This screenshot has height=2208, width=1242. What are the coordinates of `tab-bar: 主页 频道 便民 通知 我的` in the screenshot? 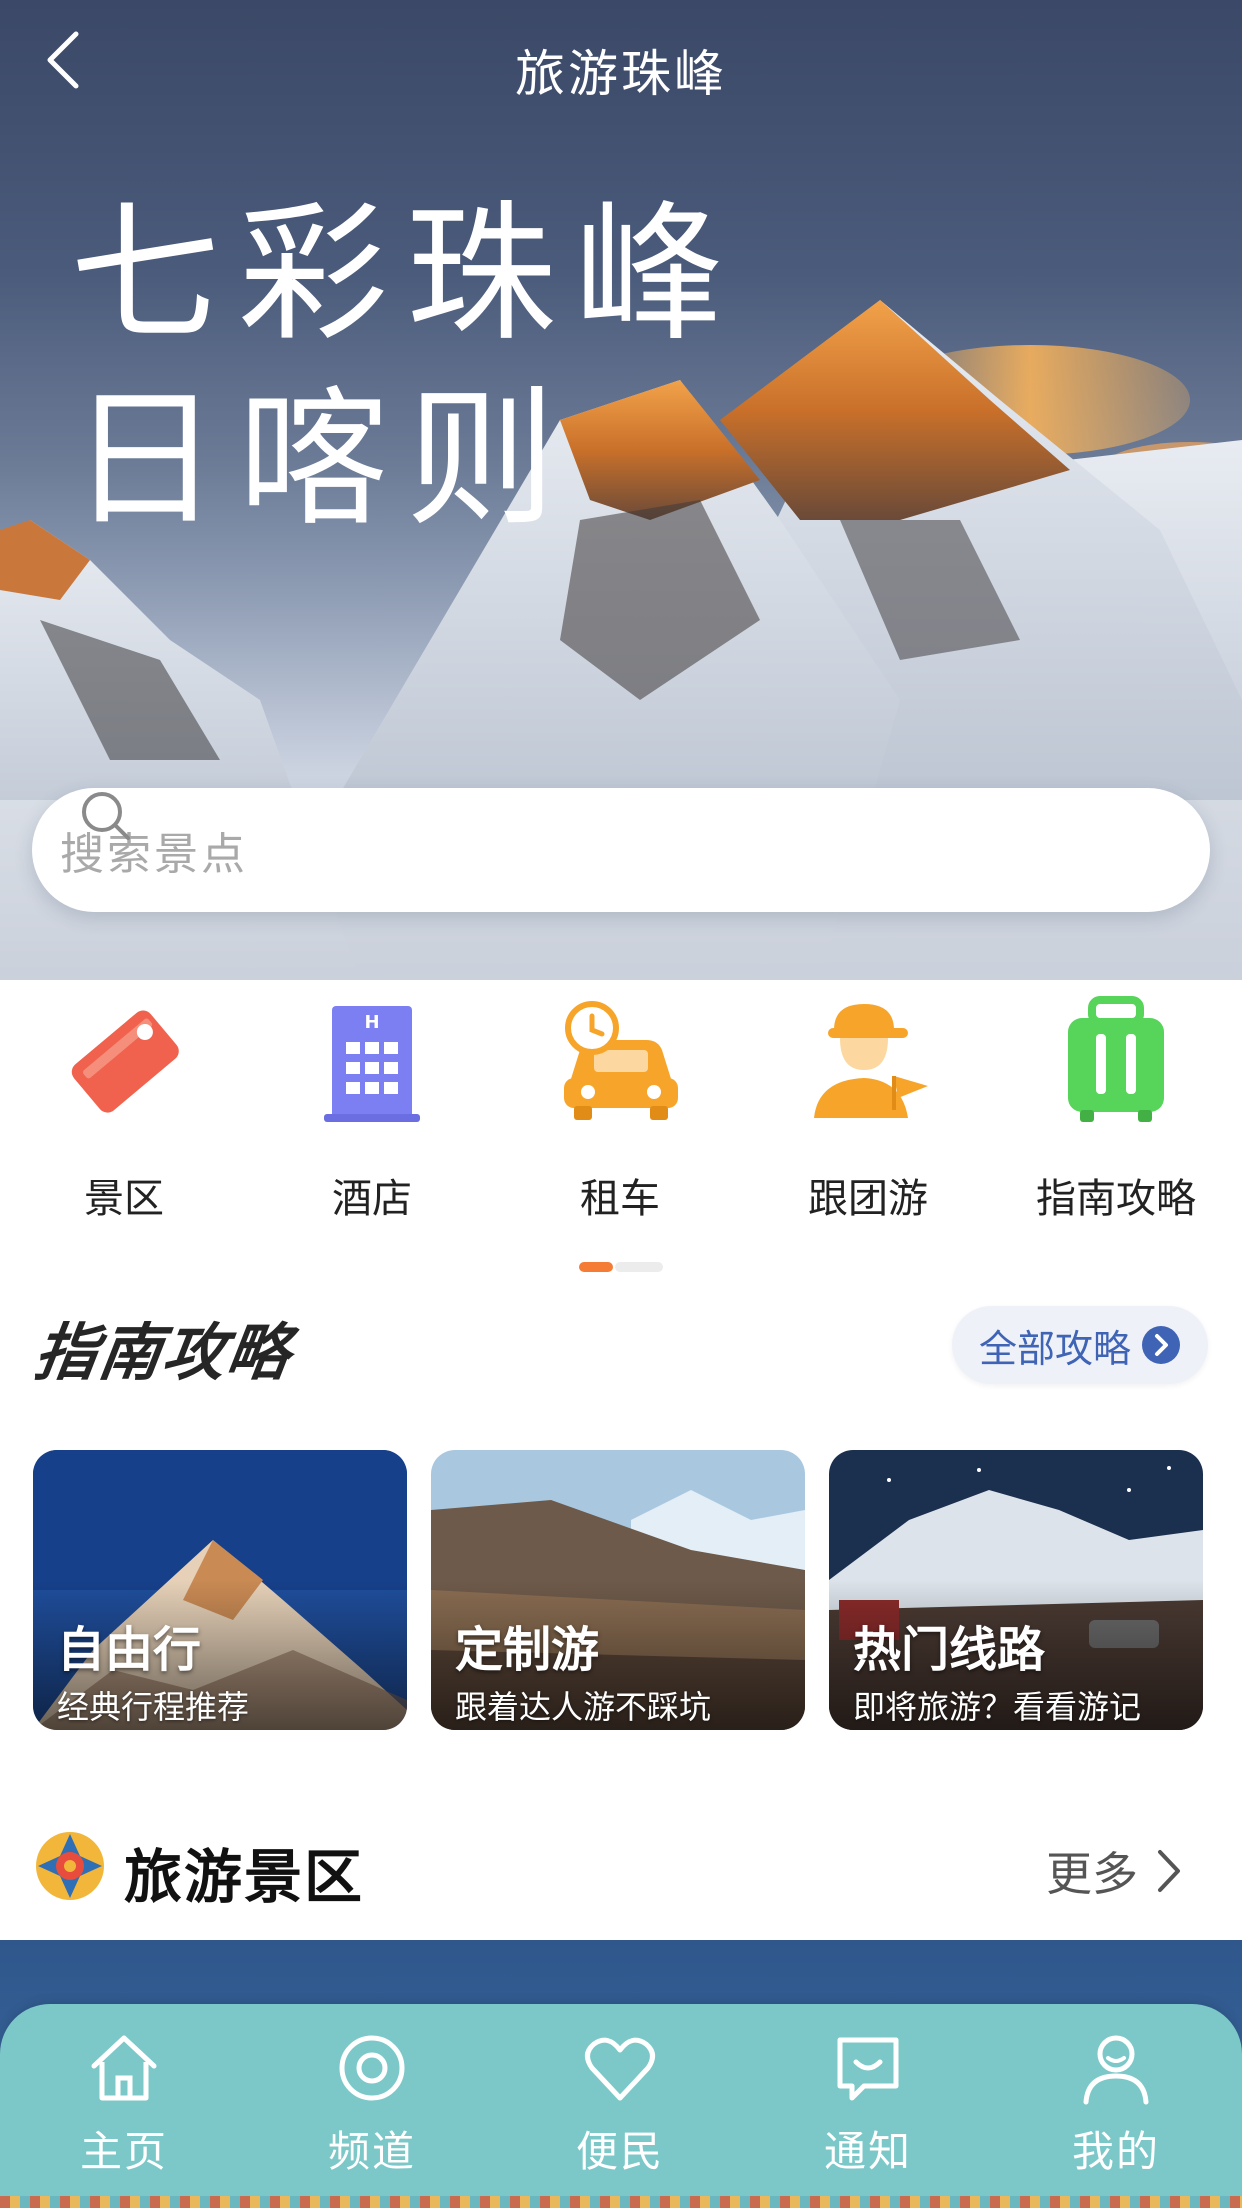 It's located at (621, 2106).